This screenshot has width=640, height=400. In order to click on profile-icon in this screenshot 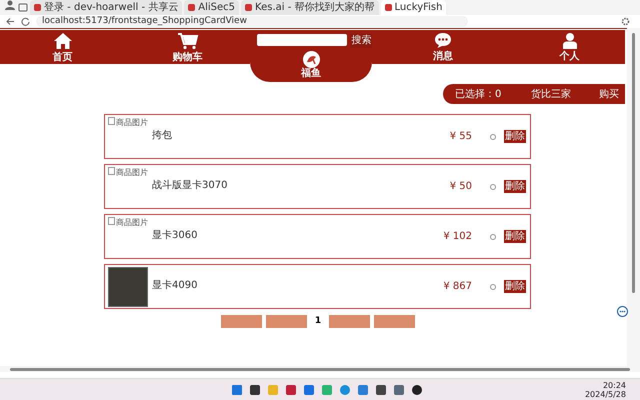, I will do `click(10, 5)`.